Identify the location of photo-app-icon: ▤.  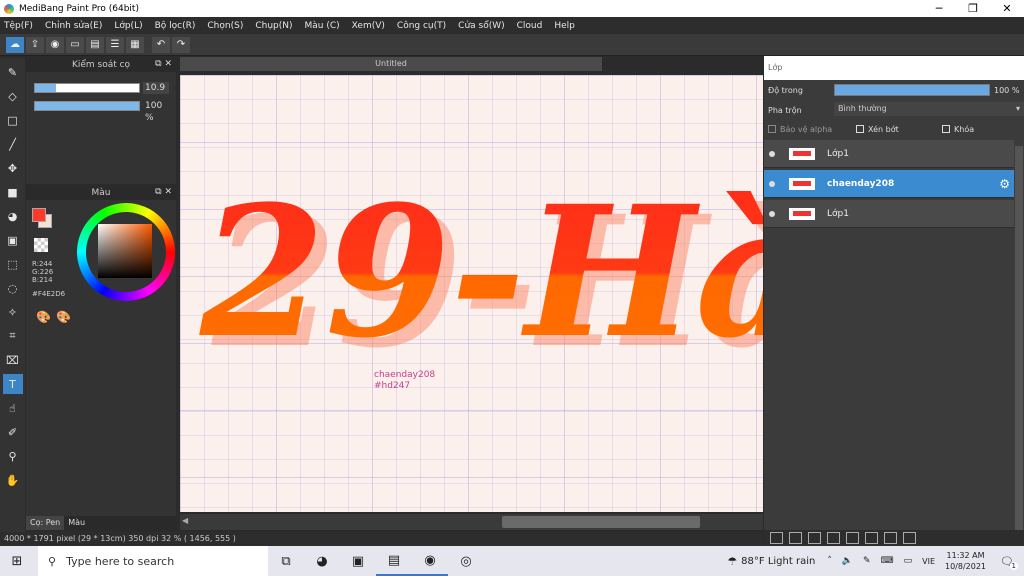
(394, 561).